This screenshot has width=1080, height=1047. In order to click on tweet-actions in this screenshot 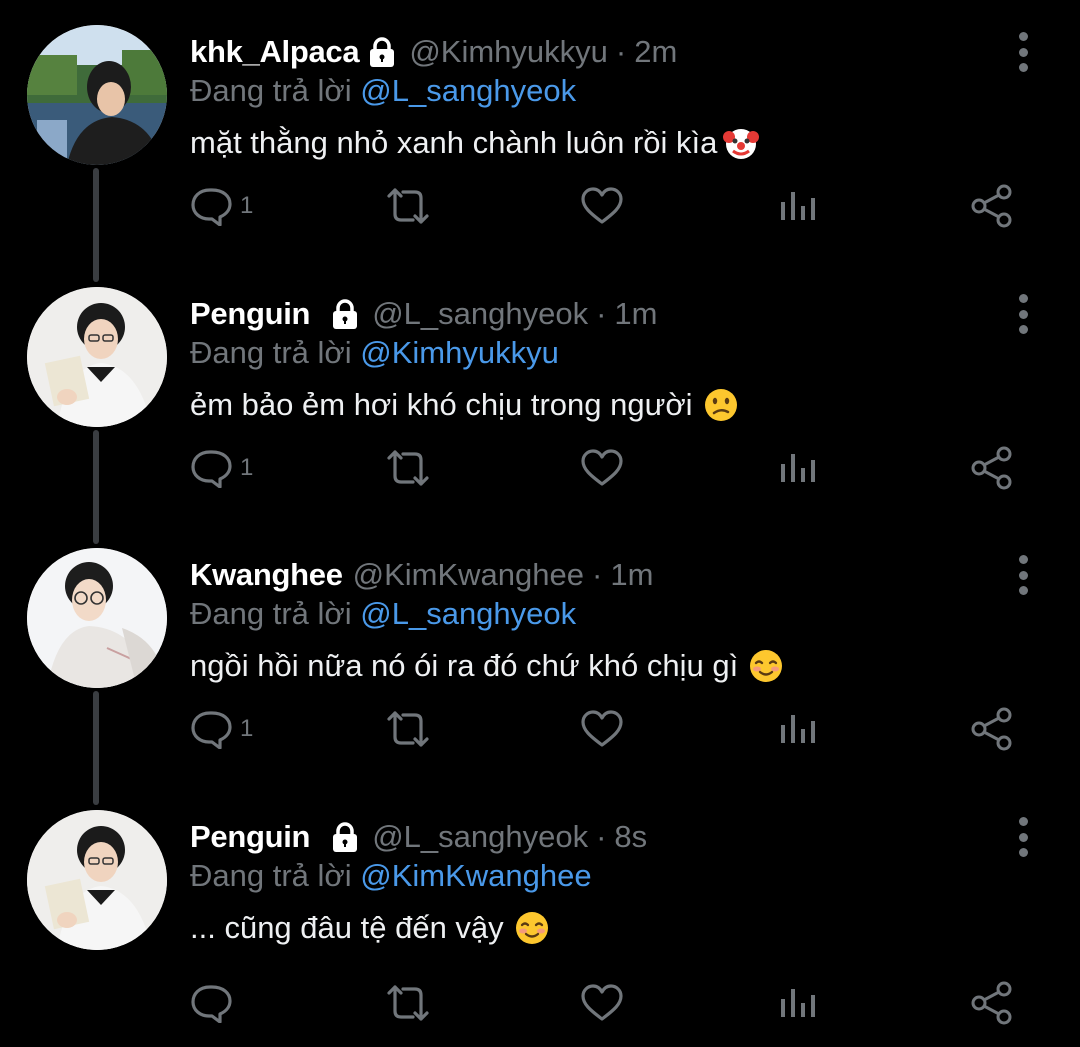, I will do `click(540, 1003)`.